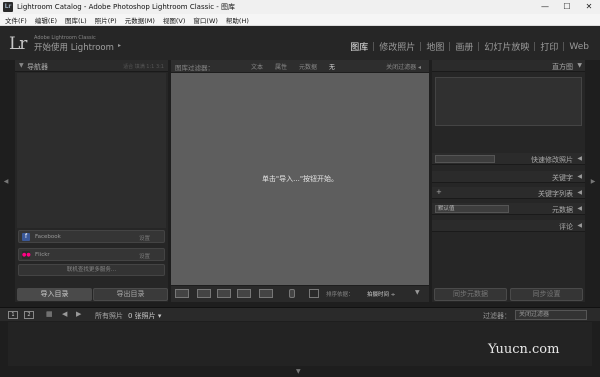  I want to click on keyword-list-header: + 关键字列表 ◀, so click(508, 193).